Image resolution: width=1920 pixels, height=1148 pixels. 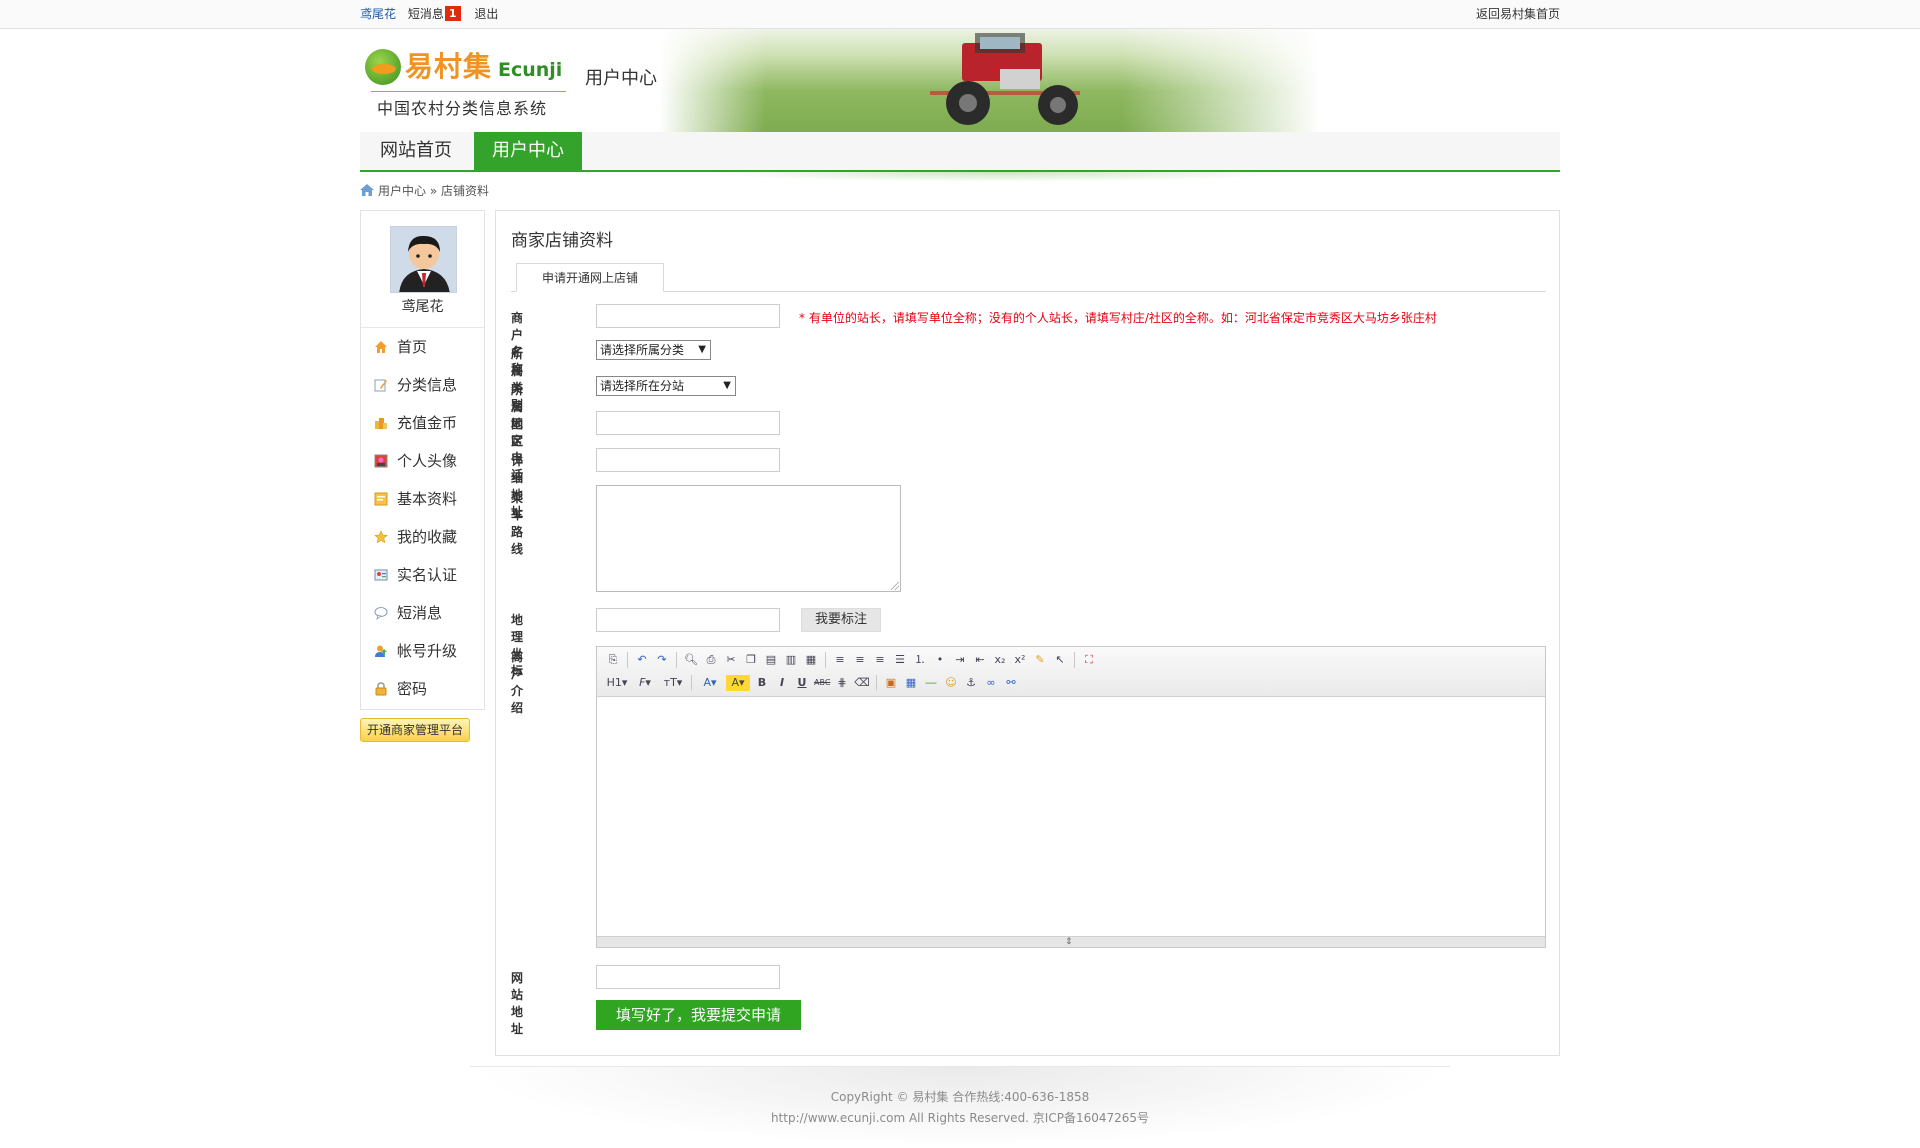 I want to click on editor-content-area, so click(x=1071, y=817).